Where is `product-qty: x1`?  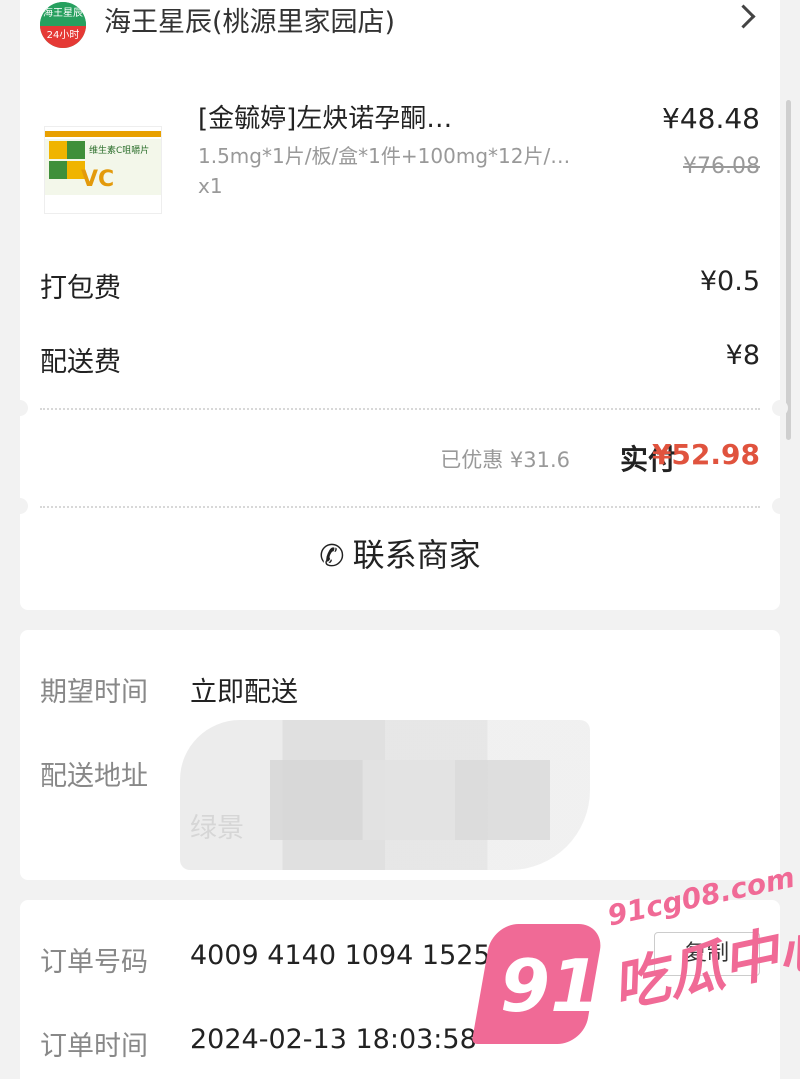 product-qty: x1 is located at coordinates (210, 186).